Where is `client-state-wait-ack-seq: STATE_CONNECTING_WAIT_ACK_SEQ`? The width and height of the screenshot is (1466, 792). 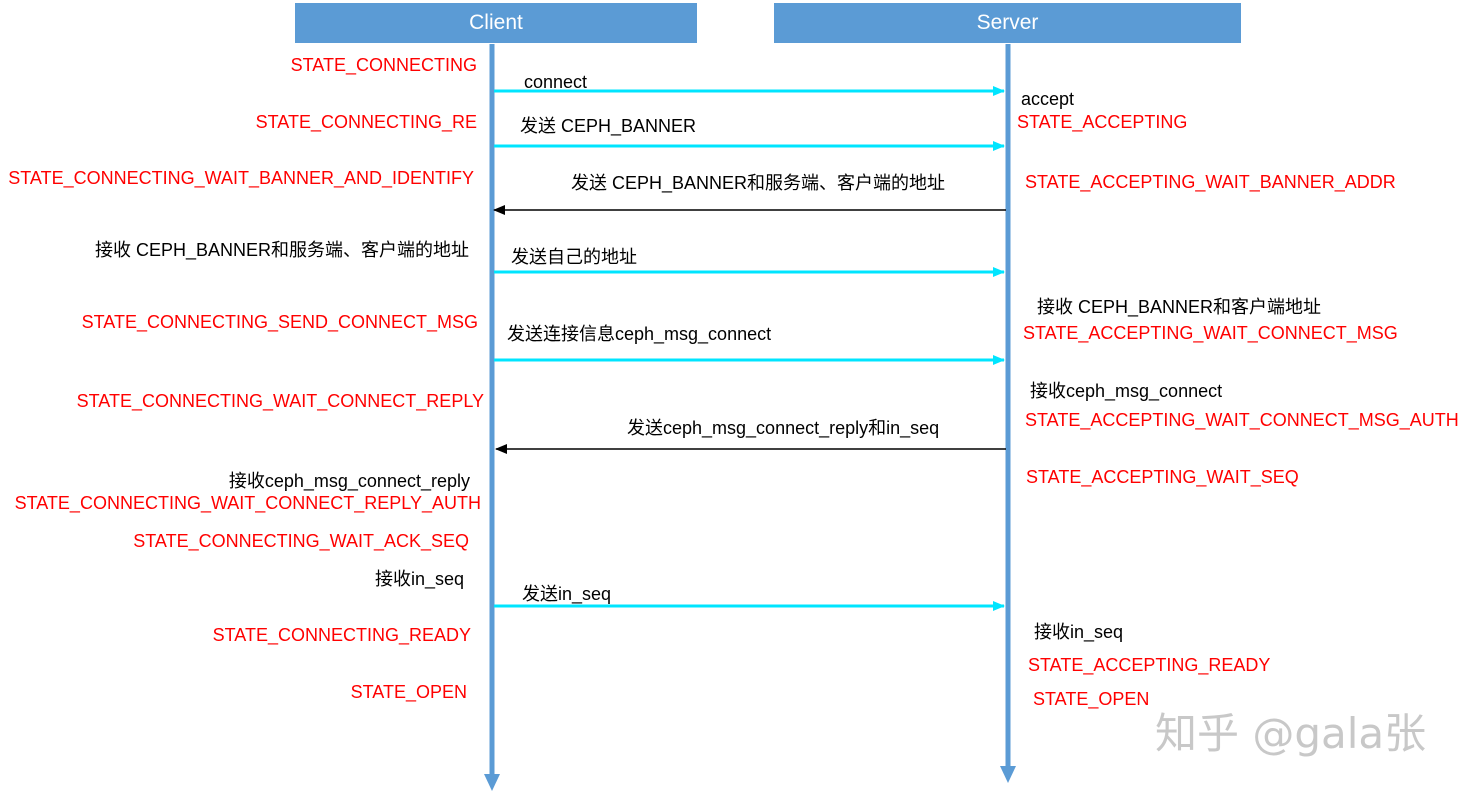
client-state-wait-ack-seq: STATE_CONNECTING_WAIT_ACK_SEQ is located at coordinates (301, 541).